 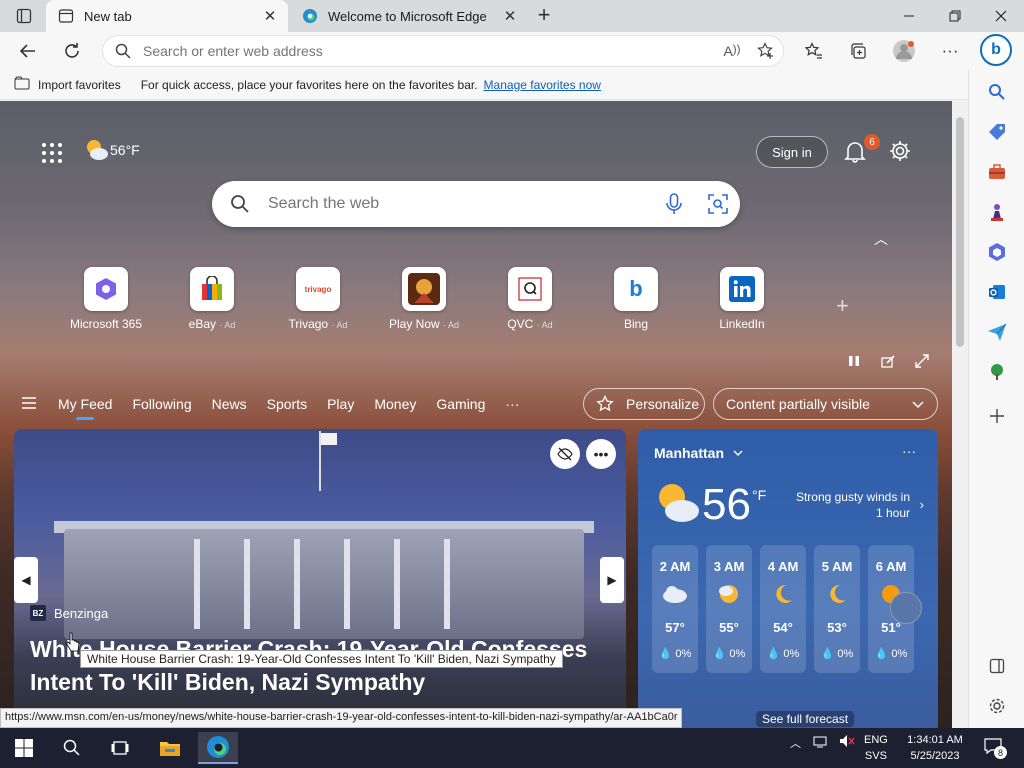 I want to click on quick-link-qvc: QVC · Ad, so click(x=530, y=299).